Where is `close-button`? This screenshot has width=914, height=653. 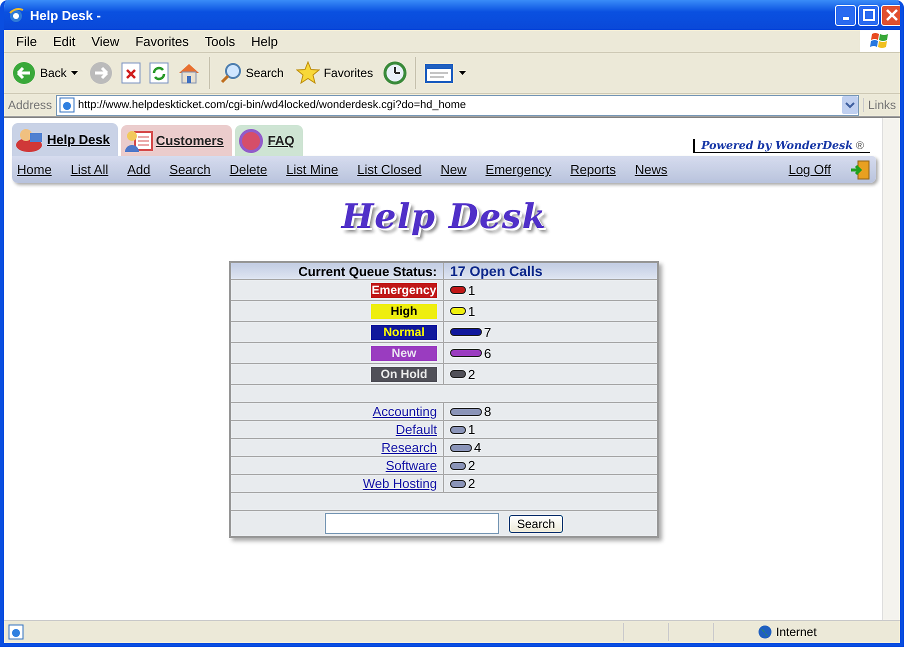 close-button is located at coordinates (890, 15).